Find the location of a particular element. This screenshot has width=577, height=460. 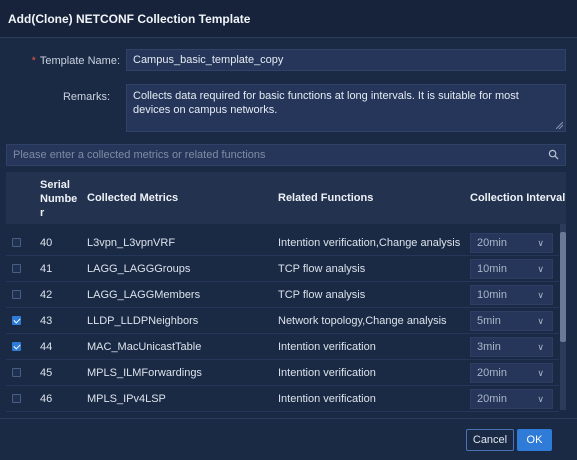

dialog-title: Add(Clone) NETCONF Collection Template is located at coordinates (288, 19).